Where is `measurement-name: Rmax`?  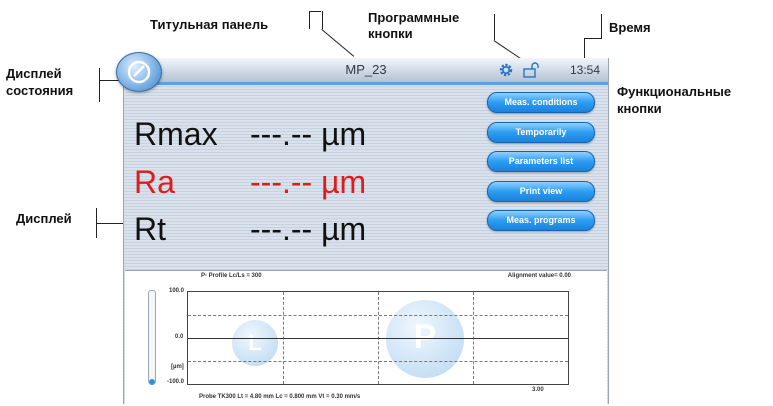
measurement-name: Rmax is located at coordinates (176, 134).